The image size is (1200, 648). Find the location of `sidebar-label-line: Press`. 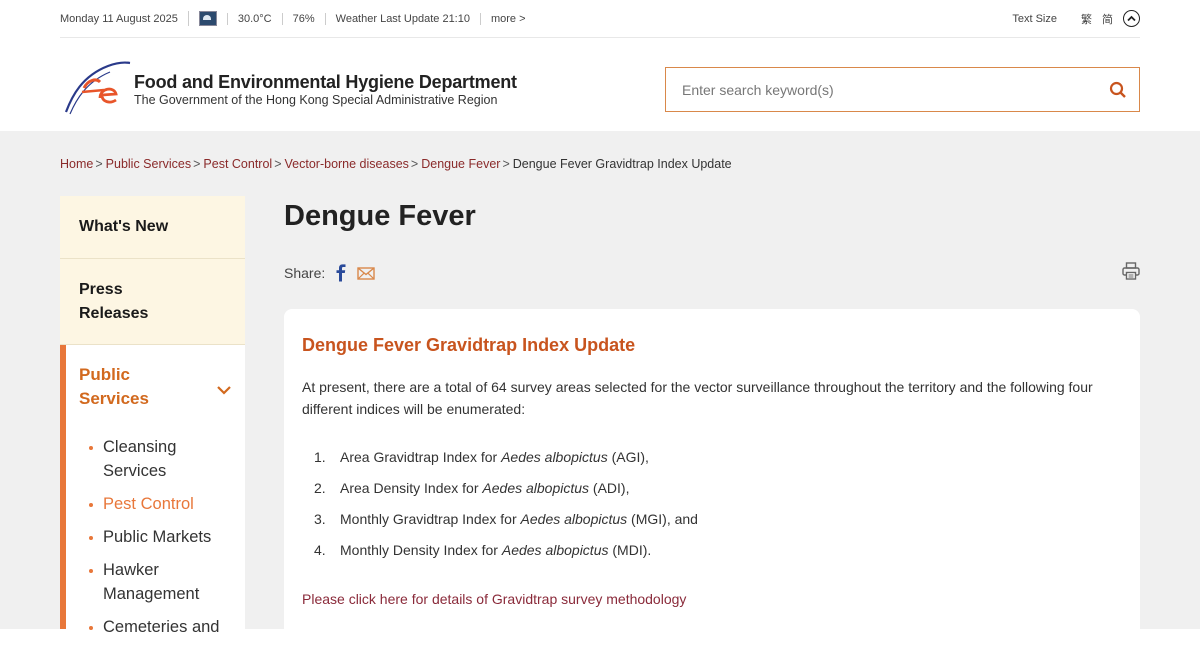

sidebar-label-line: Press is located at coordinates (101, 289).